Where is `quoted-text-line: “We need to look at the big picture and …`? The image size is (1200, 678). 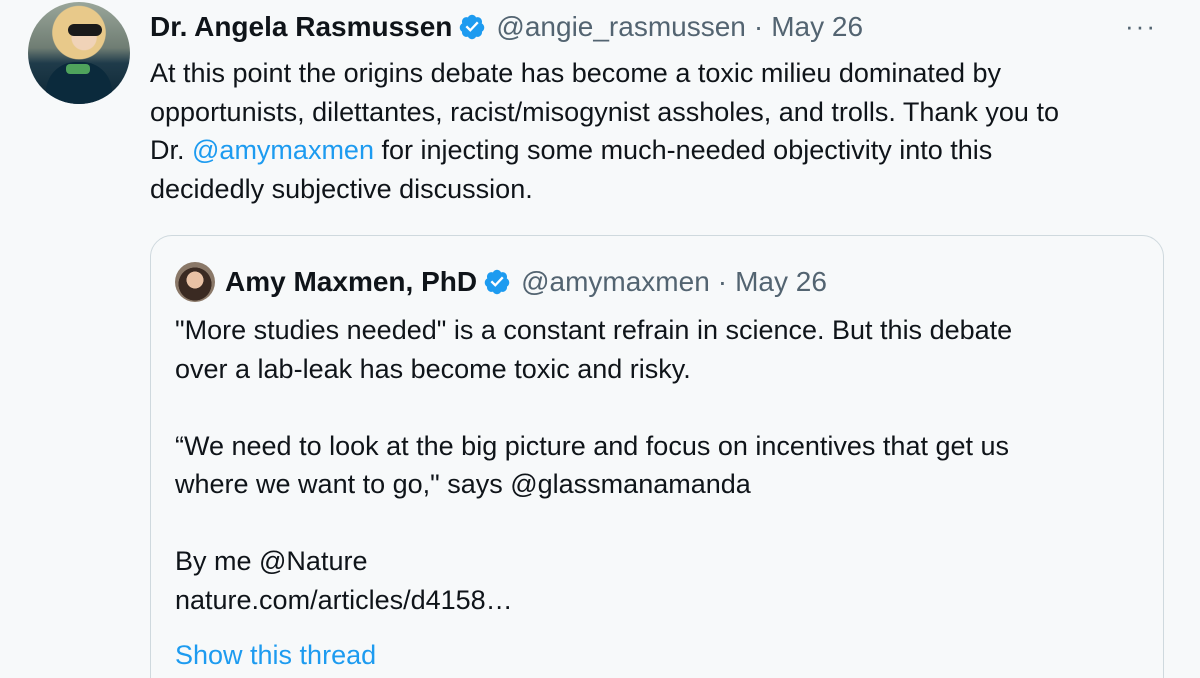 quoted-text-line: “We need to look at the big picture and … is located at coordinates (592, 445).